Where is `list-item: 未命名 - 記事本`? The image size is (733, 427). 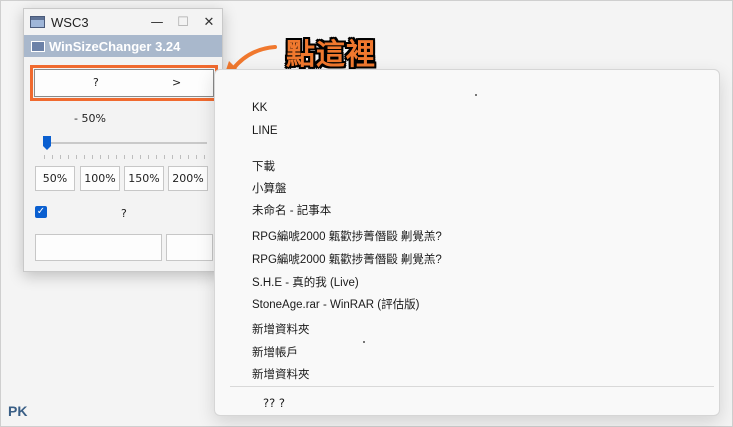 list-item: 未命名 - 記事本 is located at coordinates (291, 210).